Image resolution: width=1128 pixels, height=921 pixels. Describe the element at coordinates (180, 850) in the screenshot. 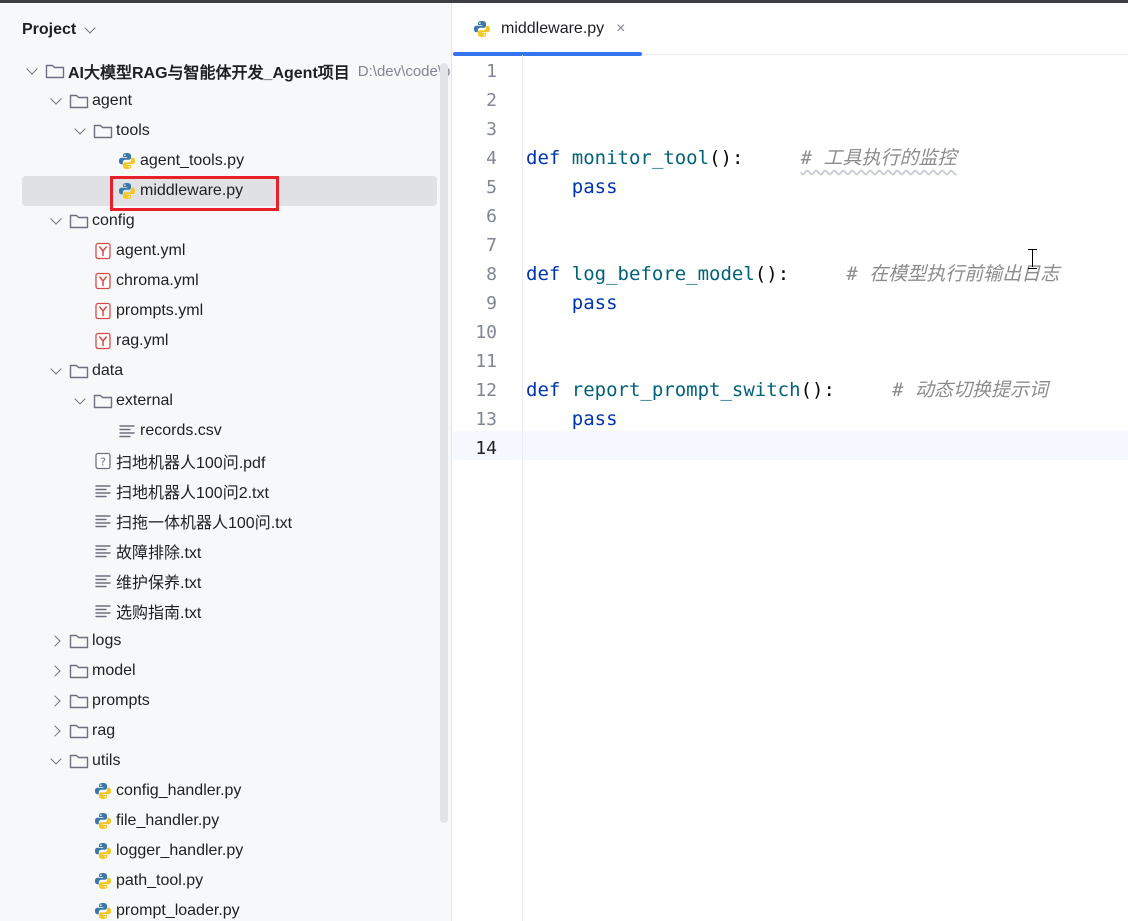

I see `tree-item-label: logger_handler.py` at that location.